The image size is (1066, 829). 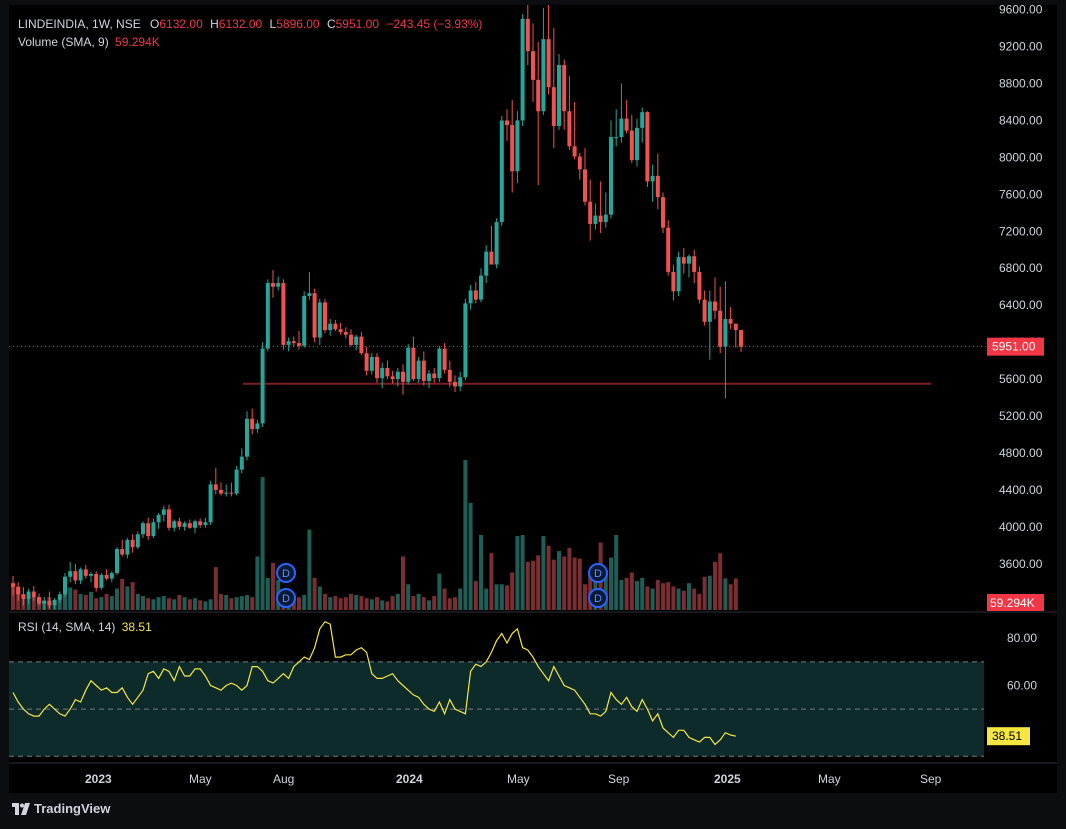 What do you see at coordinates (155, 24) in the screenshot?
I see `open-label: O` at bounding box center [155, 24].